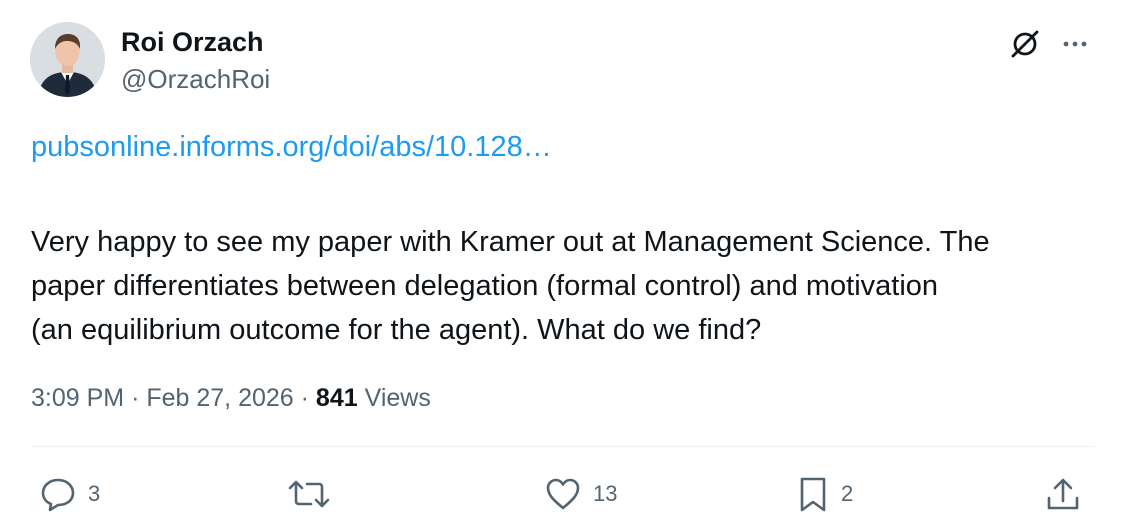 This screenshot has width=1123, height=529. Describe the element at coordinates (77, 398) in the screenshot. I see `post-time: 3:09 PM` at that location.